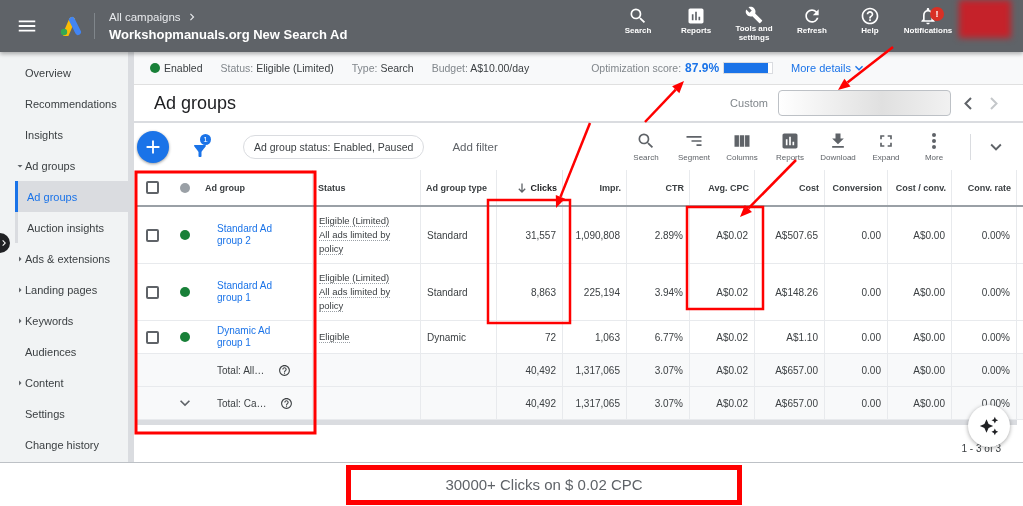 The width and height of the screenshot is (1023, 506). What do you see at coordinates (937, 14) in the screenshot?
I see `notification-badge: !` at bounding box center [937, 14].